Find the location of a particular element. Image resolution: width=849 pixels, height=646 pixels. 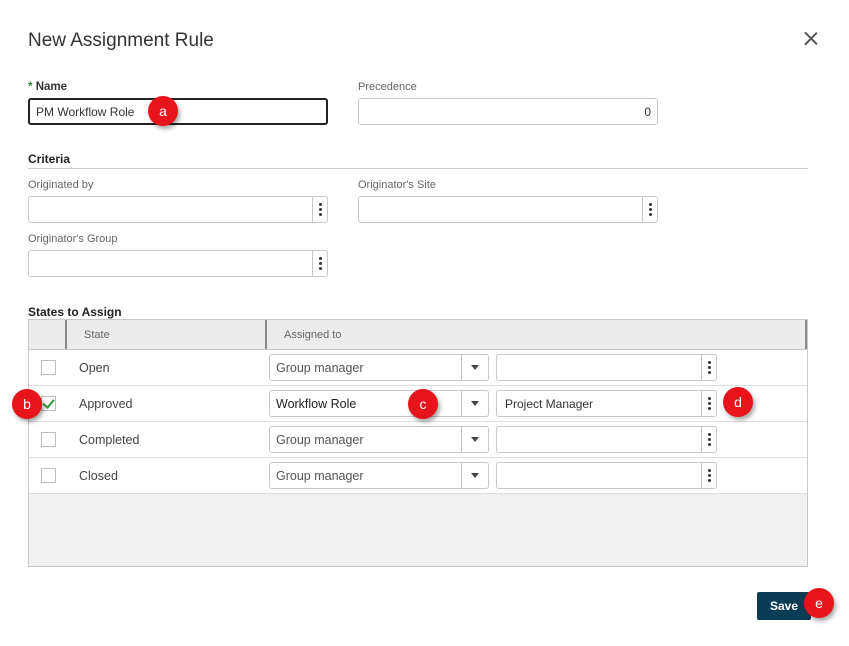

originated-by-value is located at coordinates (170, 209).